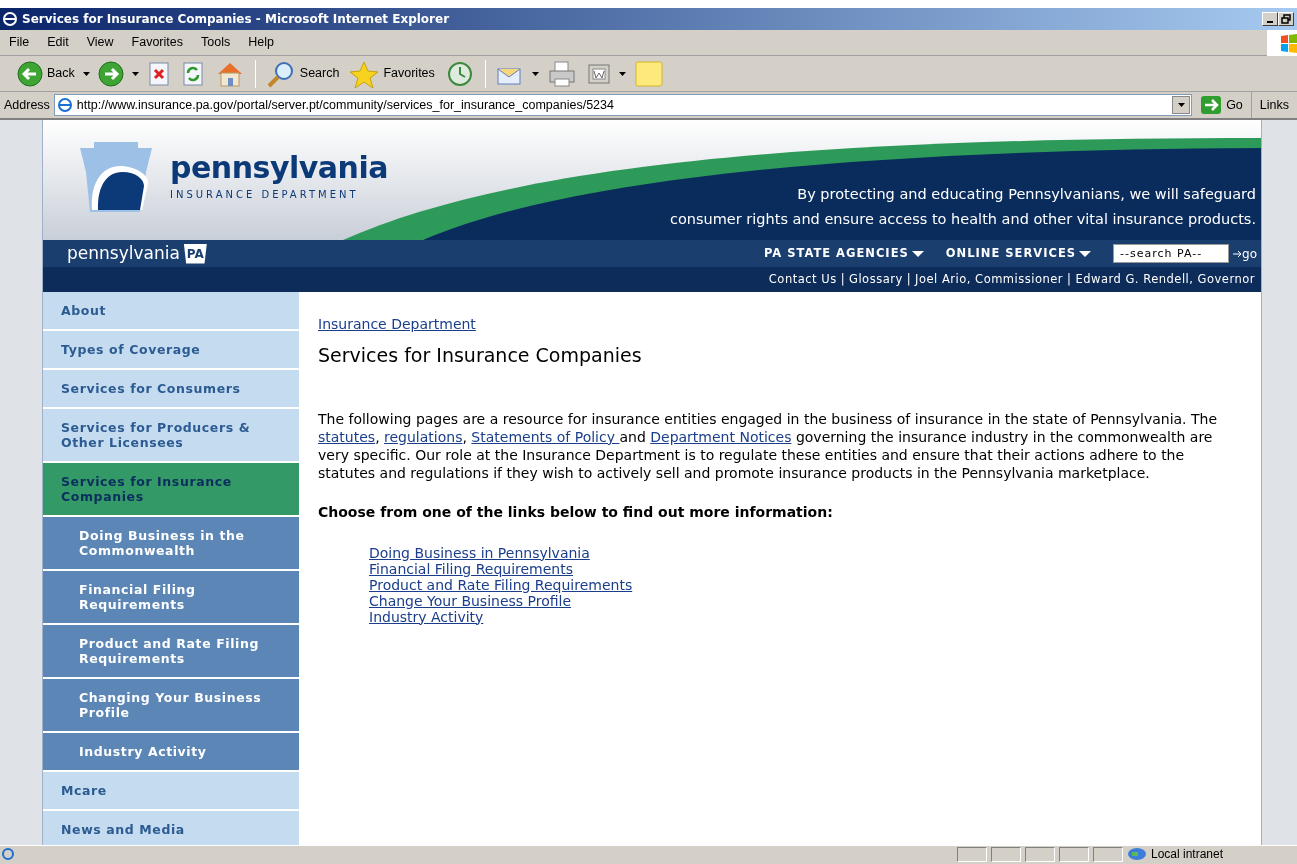 The width and height of the screenshot is (1297, 864). What do you see at coordinates (58, 42) in the screenshot?
I see `menu-item: Edit` at bounding box center [58, 42].